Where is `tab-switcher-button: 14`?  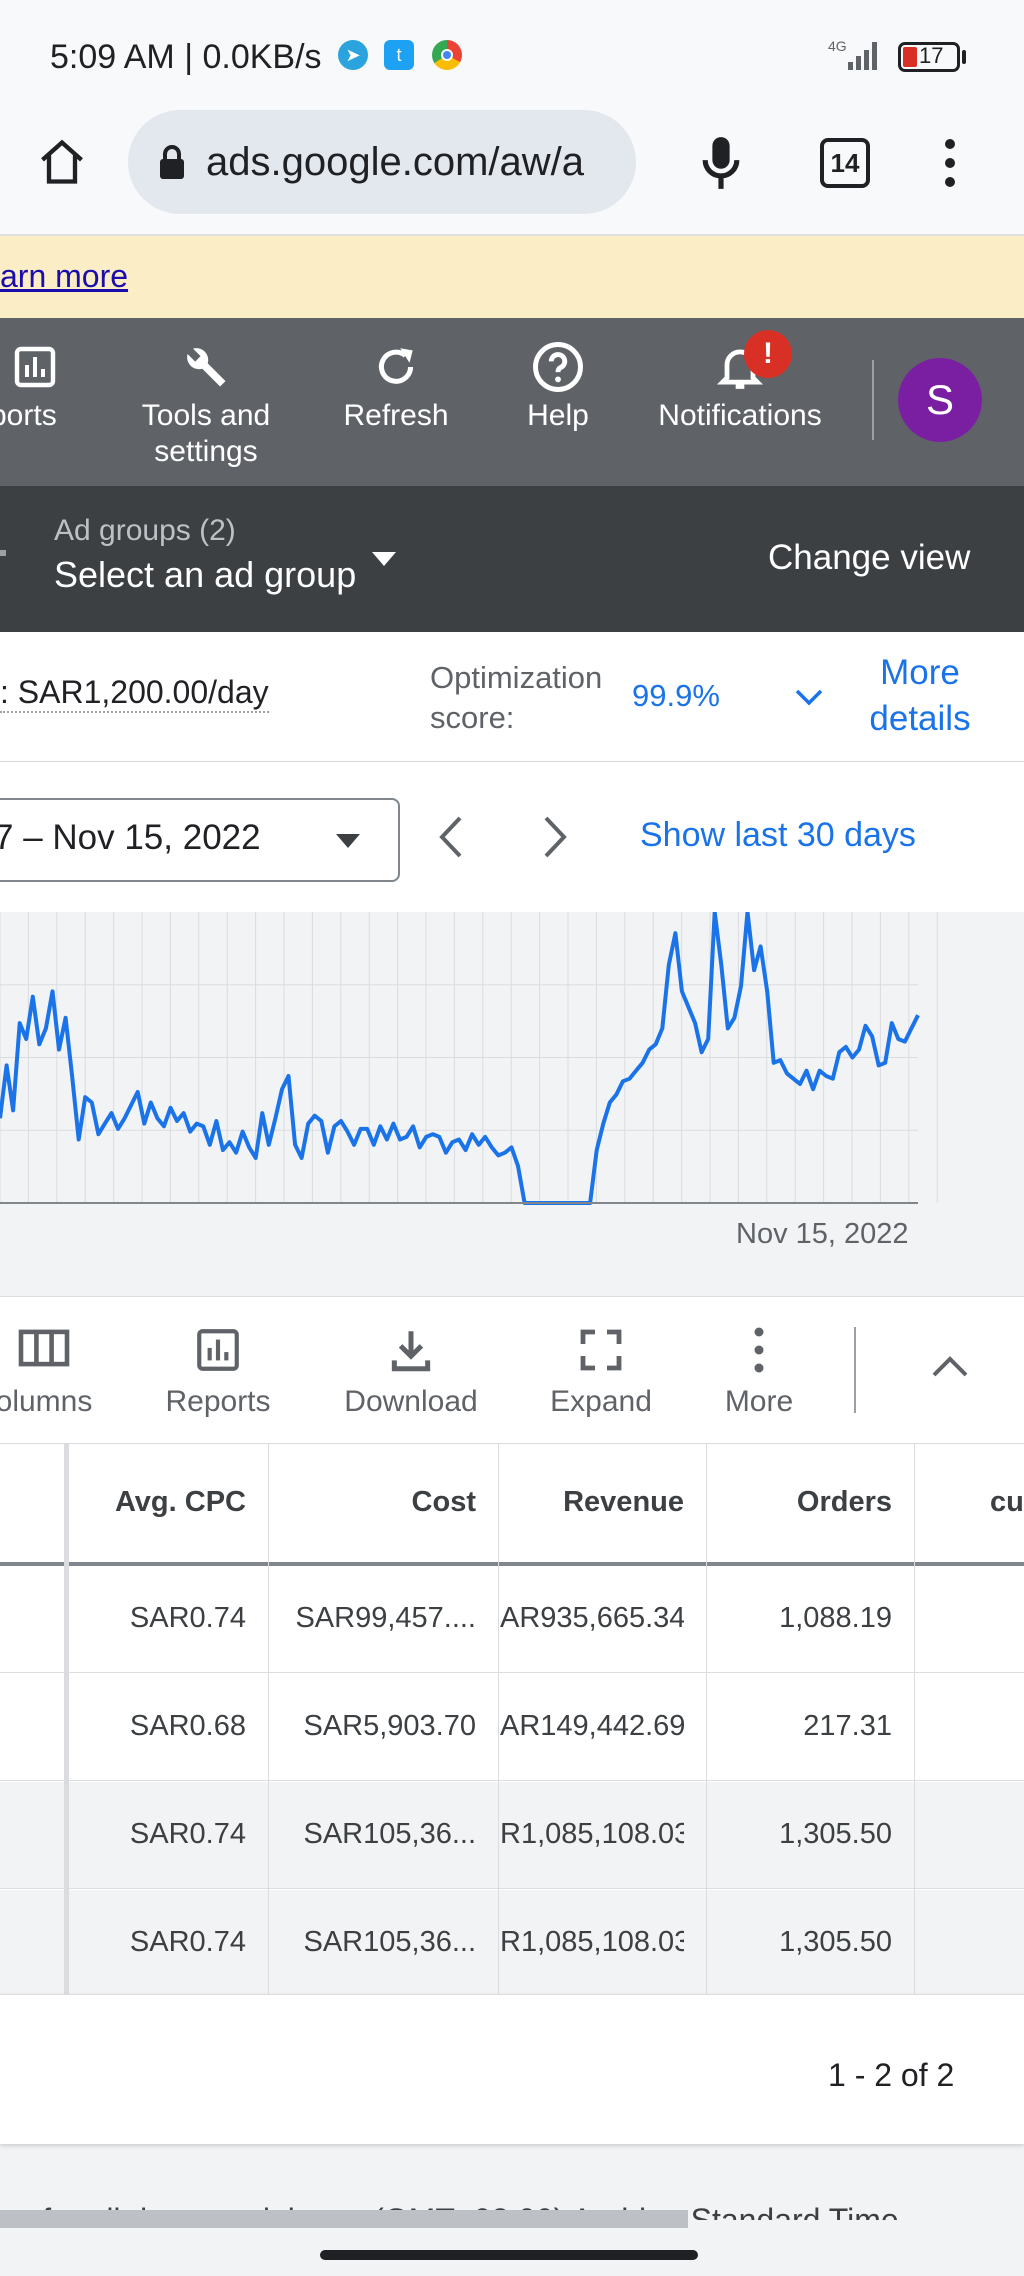 tab-switcher-button: 14 is located at coordinates (845, 163).